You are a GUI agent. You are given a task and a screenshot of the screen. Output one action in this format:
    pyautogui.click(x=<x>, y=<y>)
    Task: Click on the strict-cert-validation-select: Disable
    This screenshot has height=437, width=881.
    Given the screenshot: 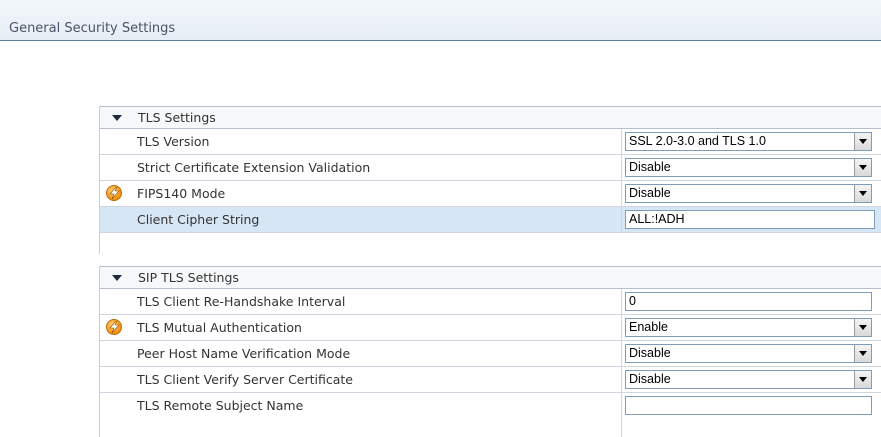 What is the action you would take?
    pyautogui.click(x=748, y=167)
    